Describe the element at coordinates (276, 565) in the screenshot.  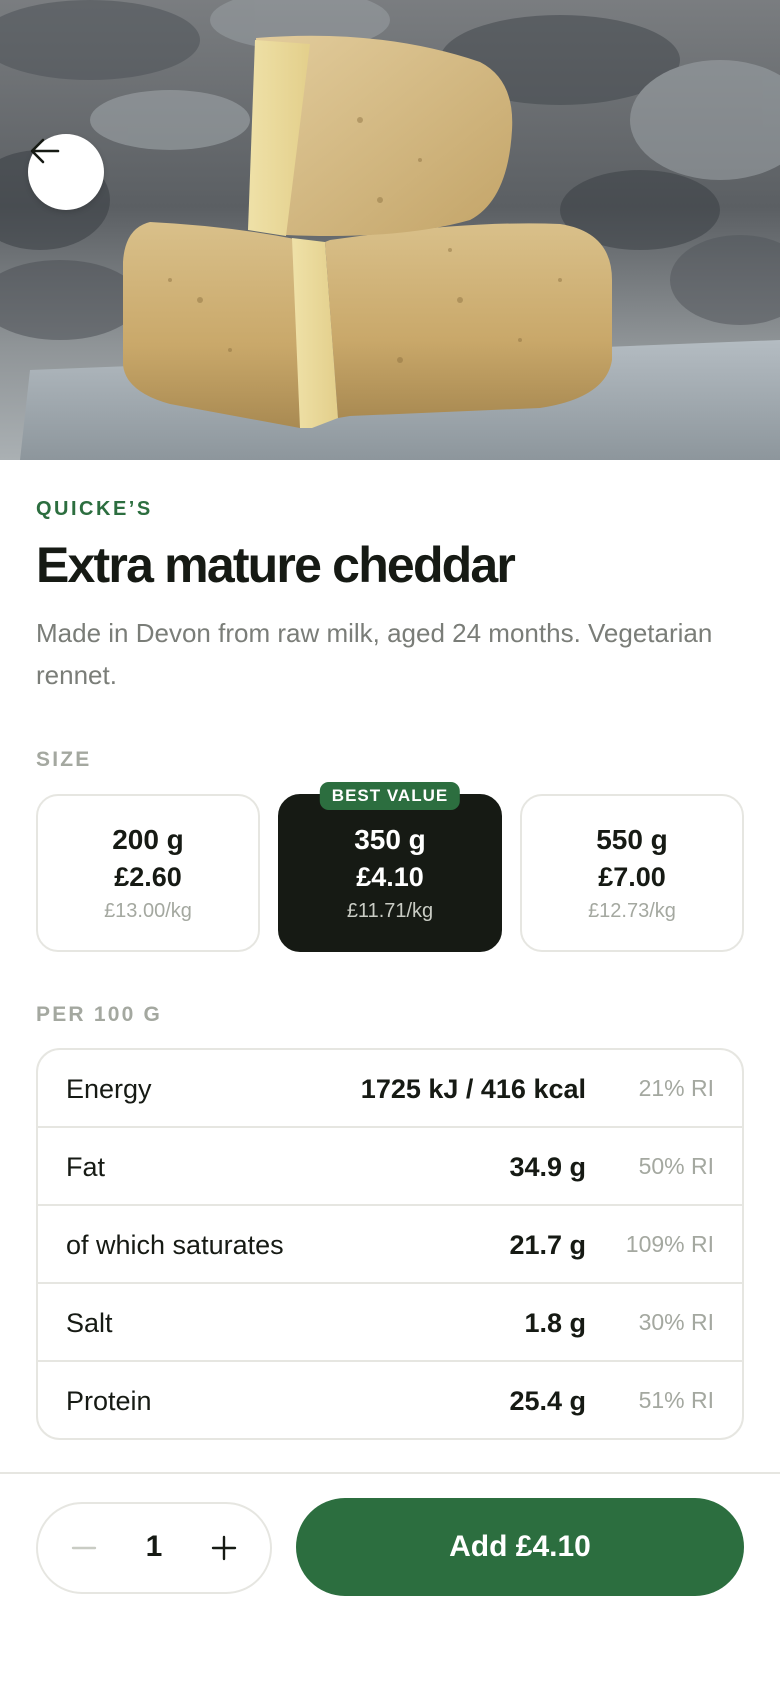
I see `product-title: Extra mature cheddar` at that location.